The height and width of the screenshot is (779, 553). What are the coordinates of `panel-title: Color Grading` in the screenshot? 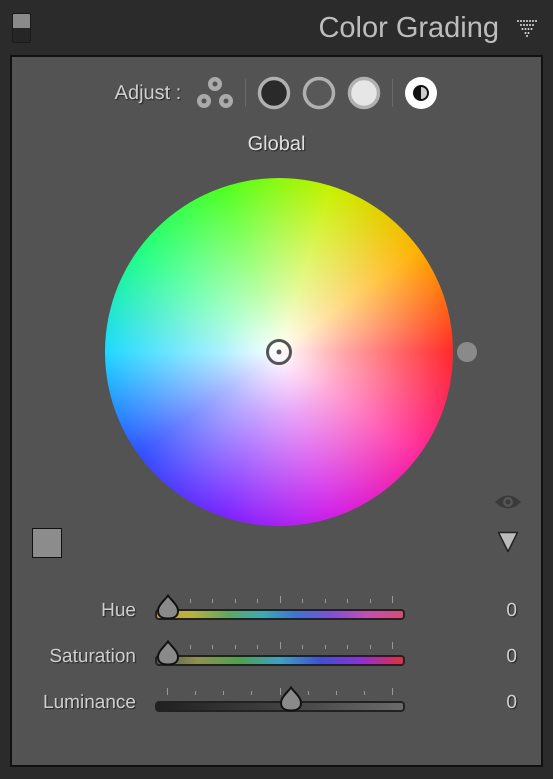 It's located at (408, 28).